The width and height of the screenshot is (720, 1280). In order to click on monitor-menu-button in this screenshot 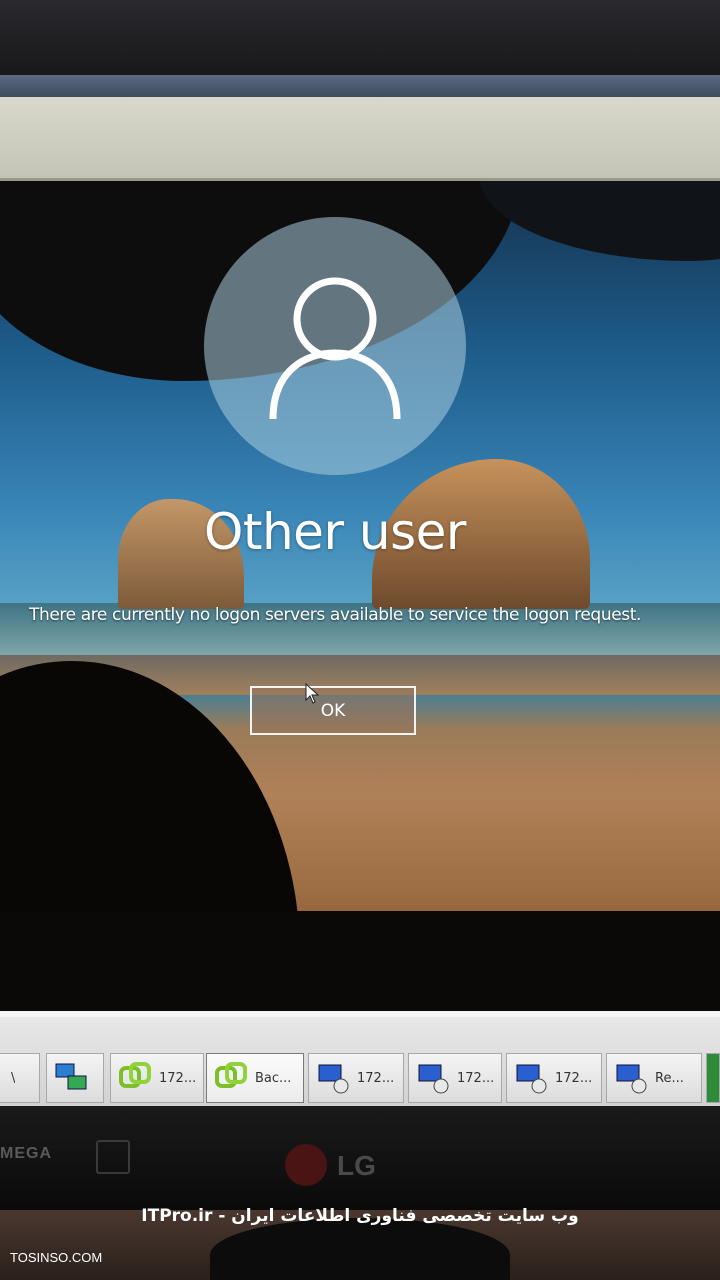, I will do `click(113, 1157)`.